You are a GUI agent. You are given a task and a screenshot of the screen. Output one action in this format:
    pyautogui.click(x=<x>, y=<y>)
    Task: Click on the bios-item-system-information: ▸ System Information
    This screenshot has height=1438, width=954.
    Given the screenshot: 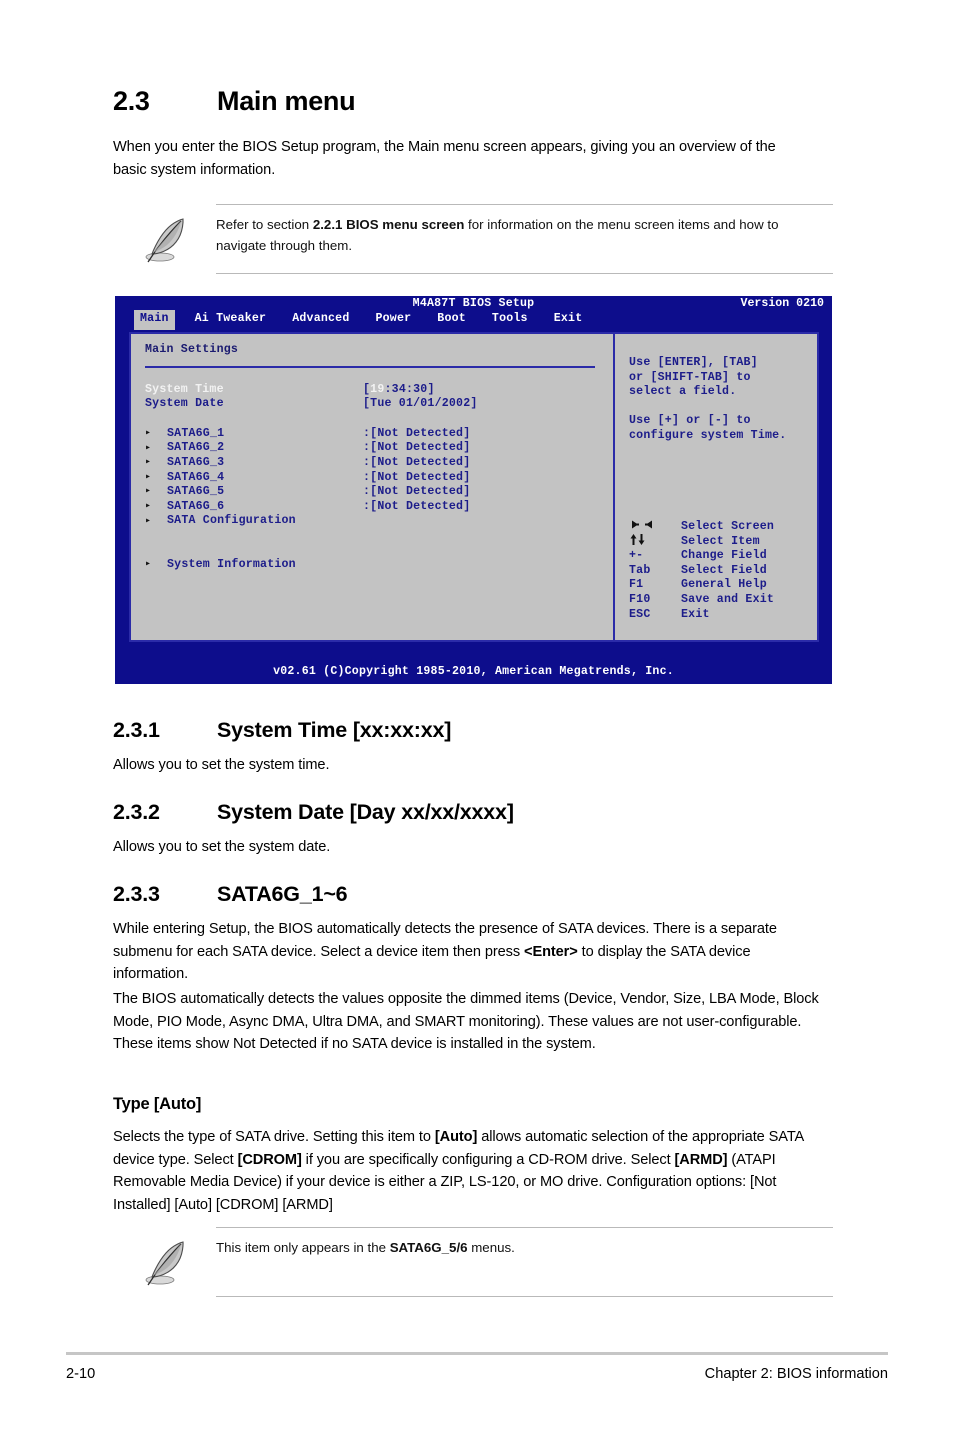 What is the action you would take?
    pyautogui.click(x=379, y=565)
    